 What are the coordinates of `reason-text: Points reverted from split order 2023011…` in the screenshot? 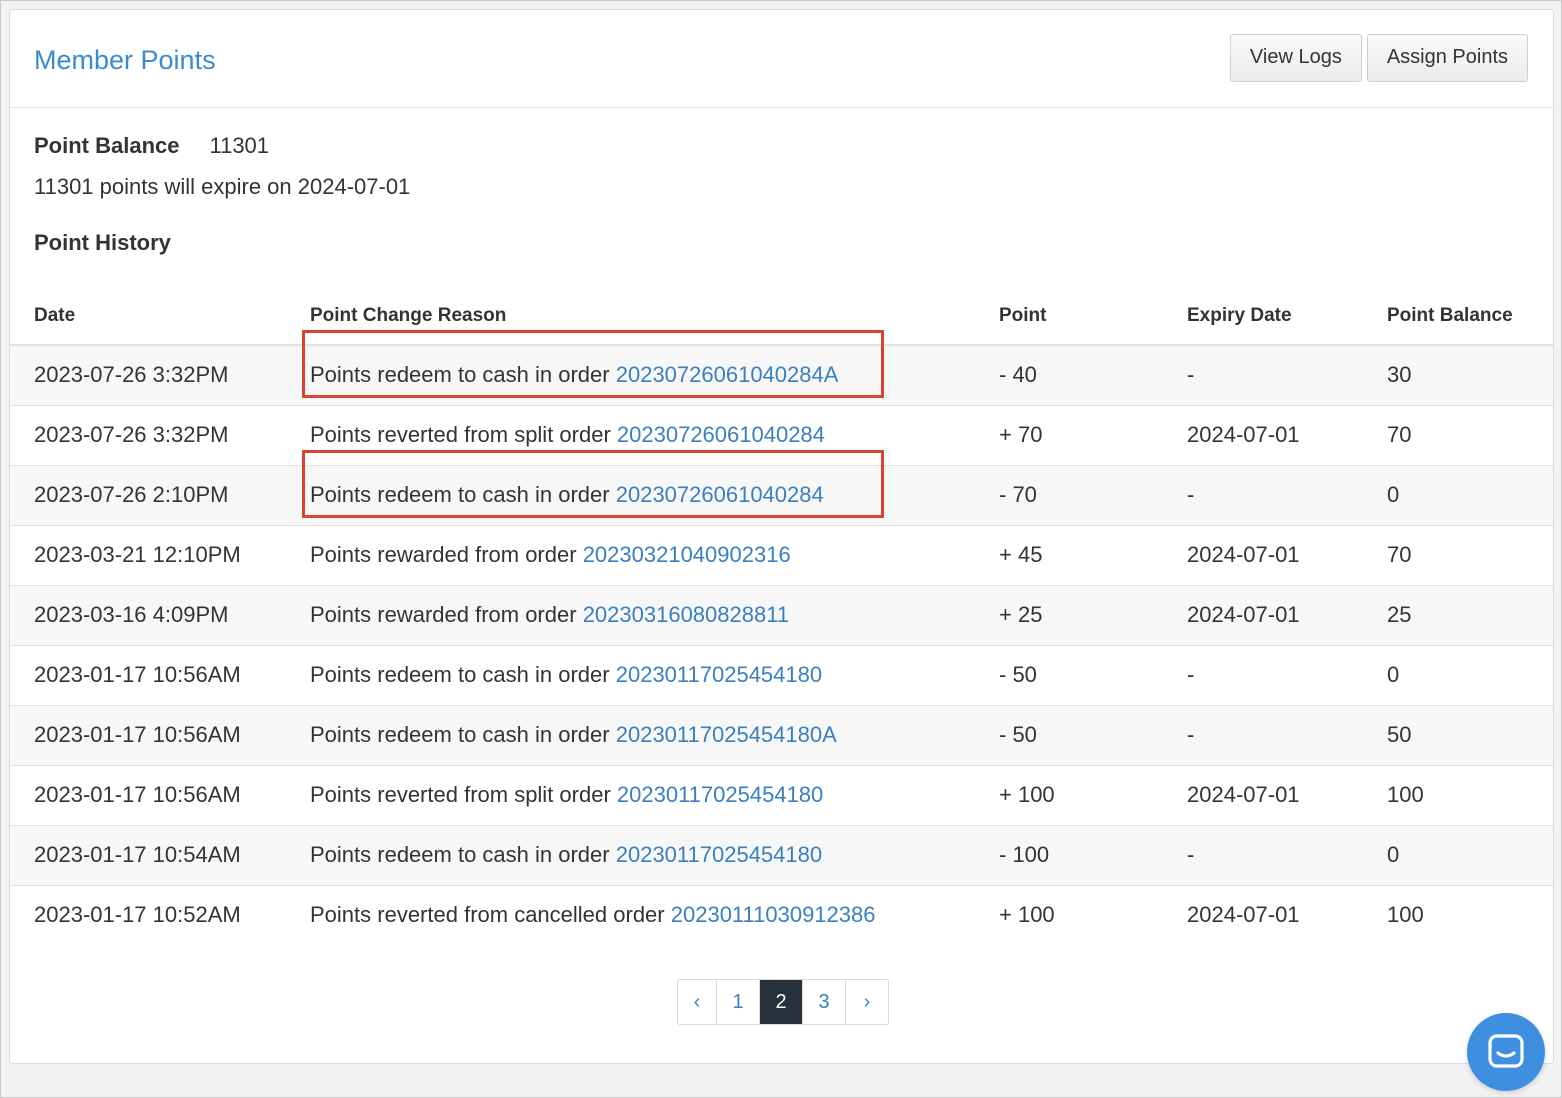 It's located at (566, 795).